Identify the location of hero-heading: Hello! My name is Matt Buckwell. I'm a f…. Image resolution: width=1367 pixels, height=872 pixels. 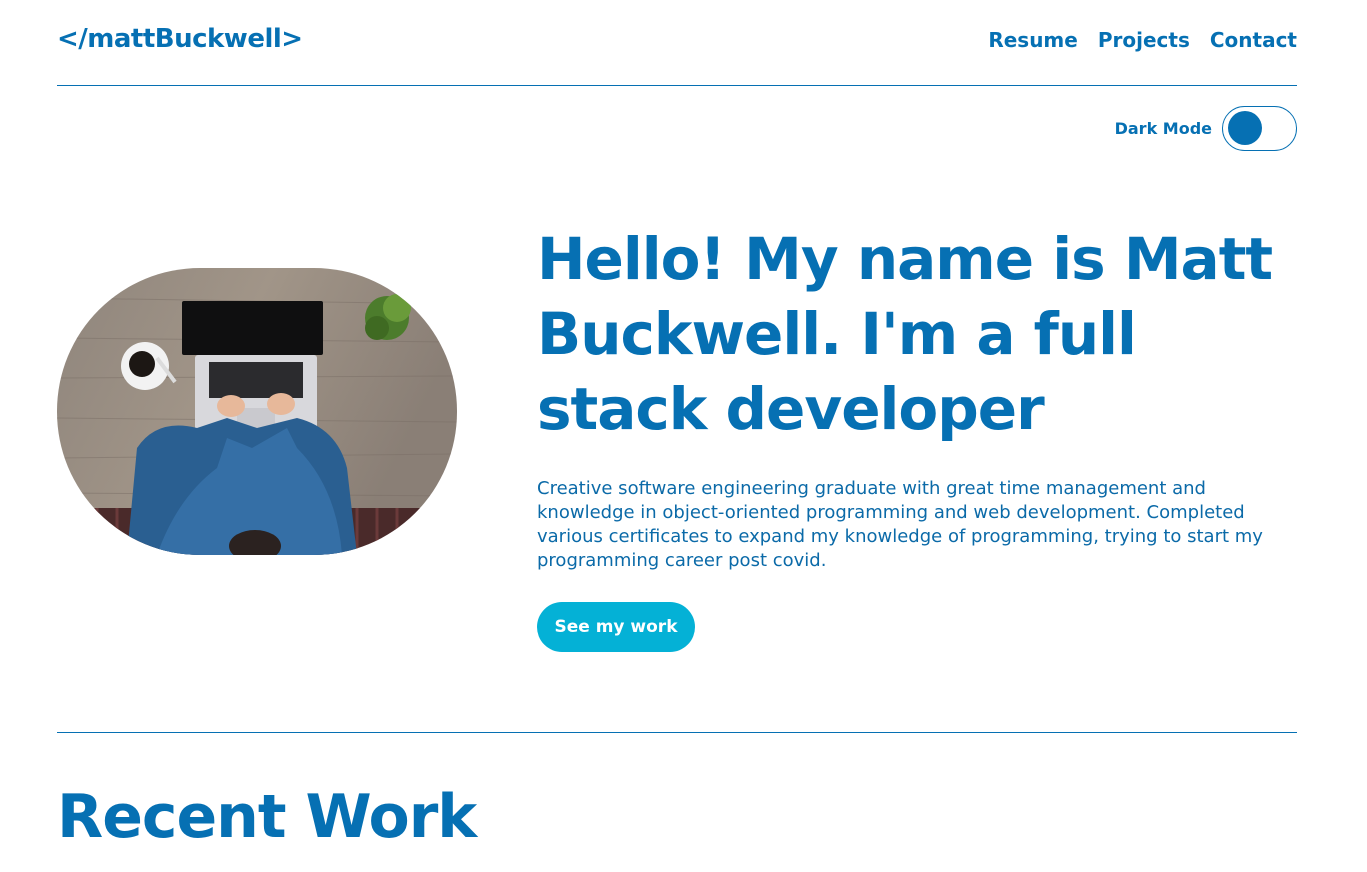
(905, 334).